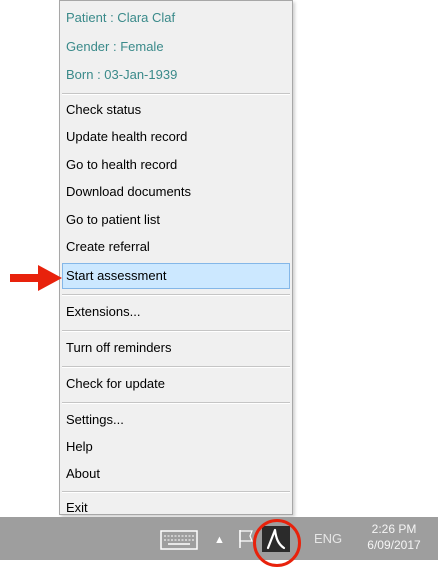 The height and width of the screenshot is (567, 438). I want to click on menu-item-start-assessment: Start assessment, so click(176, 276).